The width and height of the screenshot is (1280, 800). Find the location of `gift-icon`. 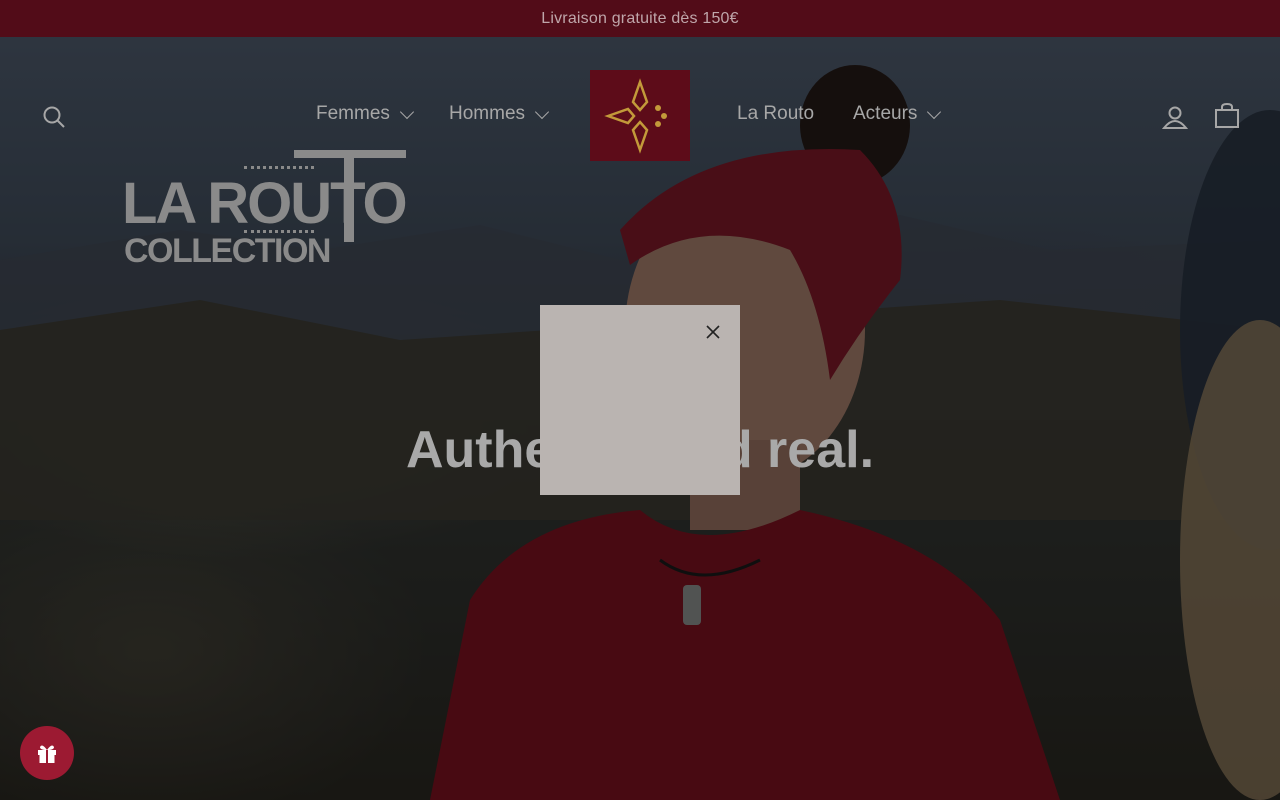

gift-icon is located at coordinates (47, 754).